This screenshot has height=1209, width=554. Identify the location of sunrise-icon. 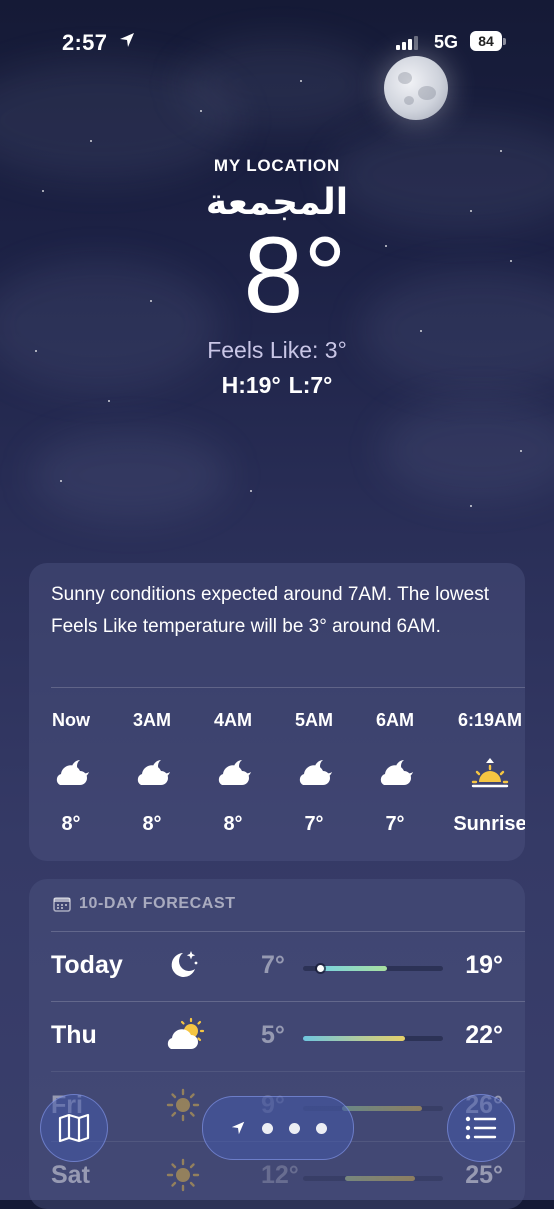
(487, 773).